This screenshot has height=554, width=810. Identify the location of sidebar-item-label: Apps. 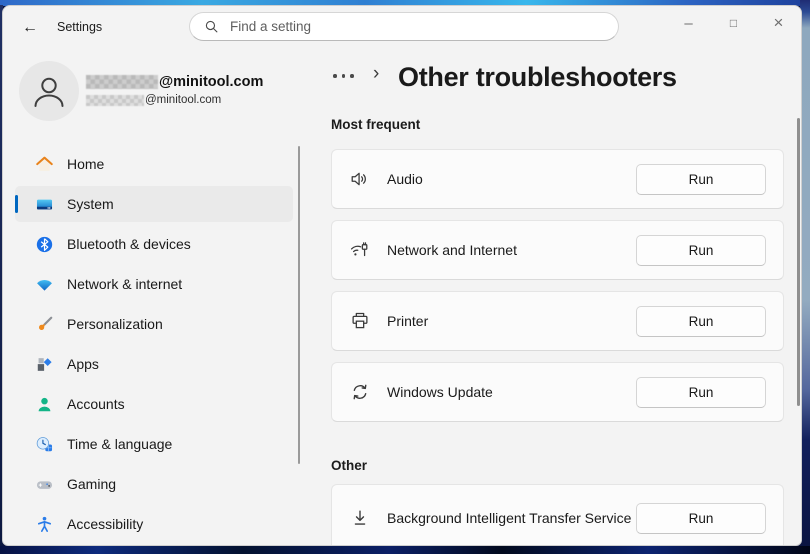
(83, 364).